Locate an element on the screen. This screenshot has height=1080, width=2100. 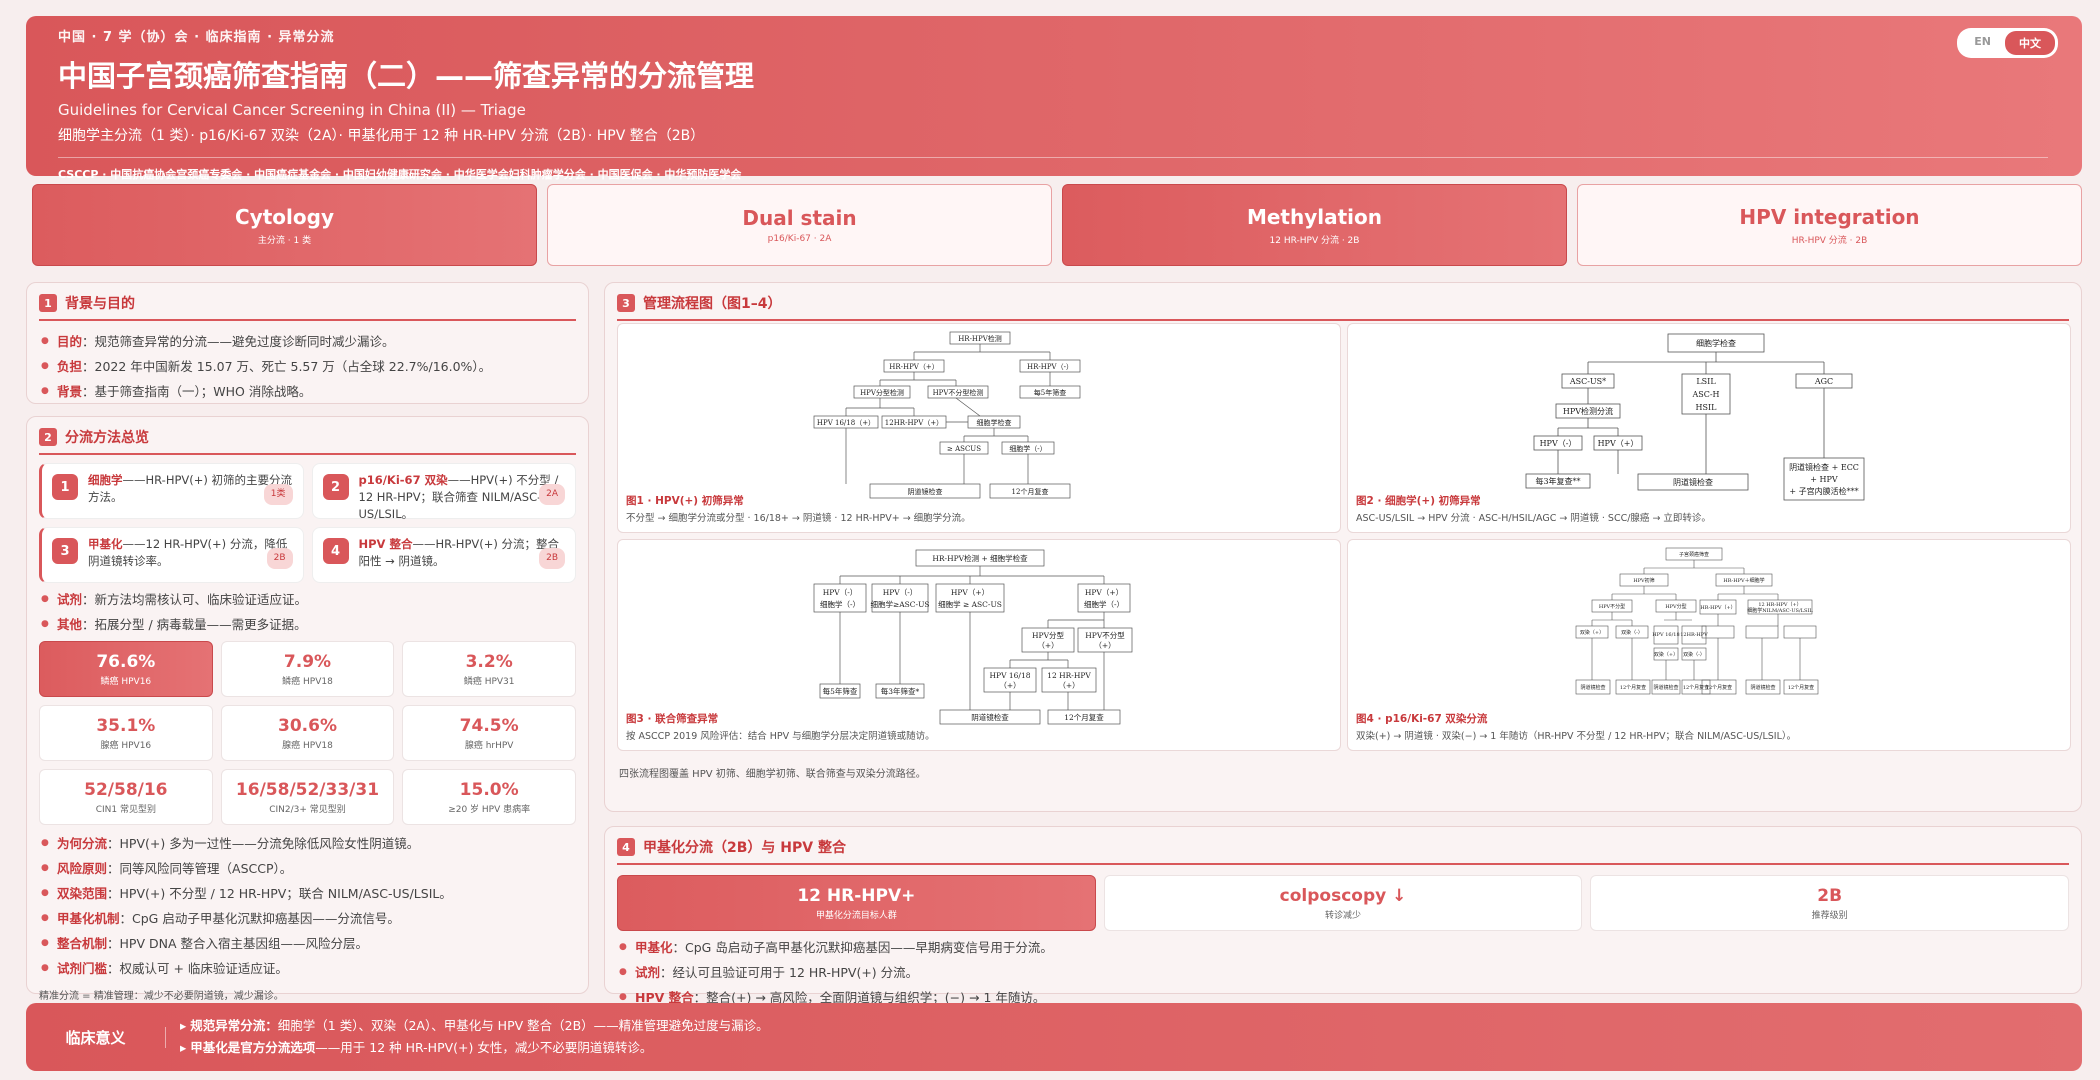
bullet-key: 整合机制 is located at coordinates (82, 943).